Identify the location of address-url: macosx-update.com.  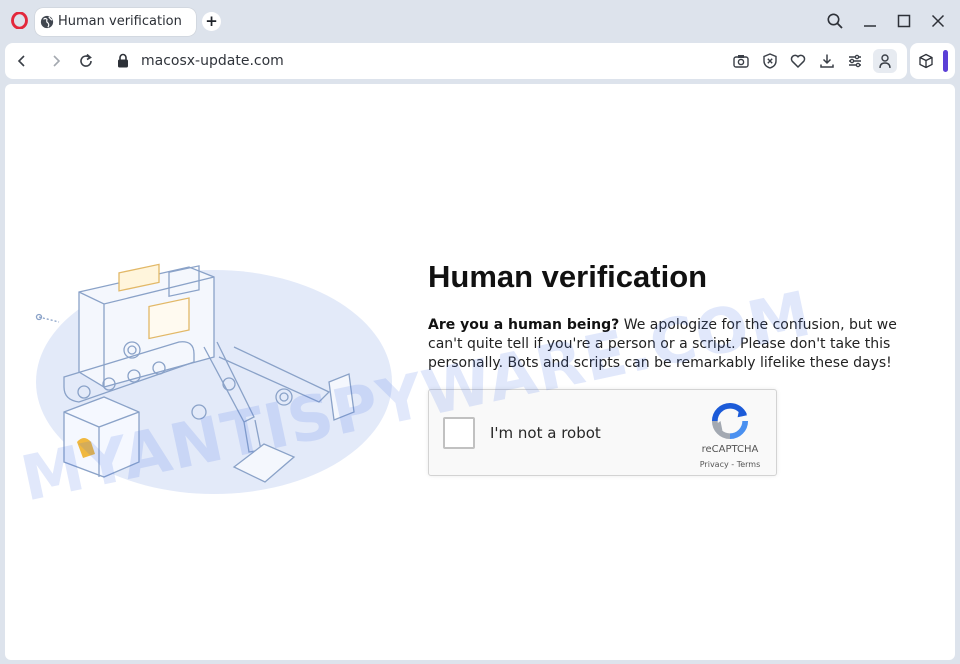
(212, 61).